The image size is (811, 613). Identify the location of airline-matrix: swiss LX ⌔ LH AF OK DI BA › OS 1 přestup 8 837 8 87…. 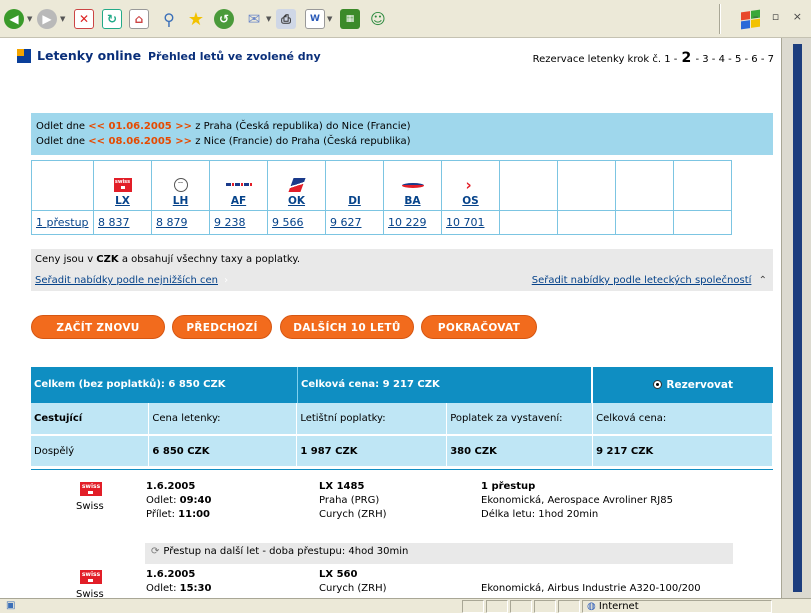
(381, 197).